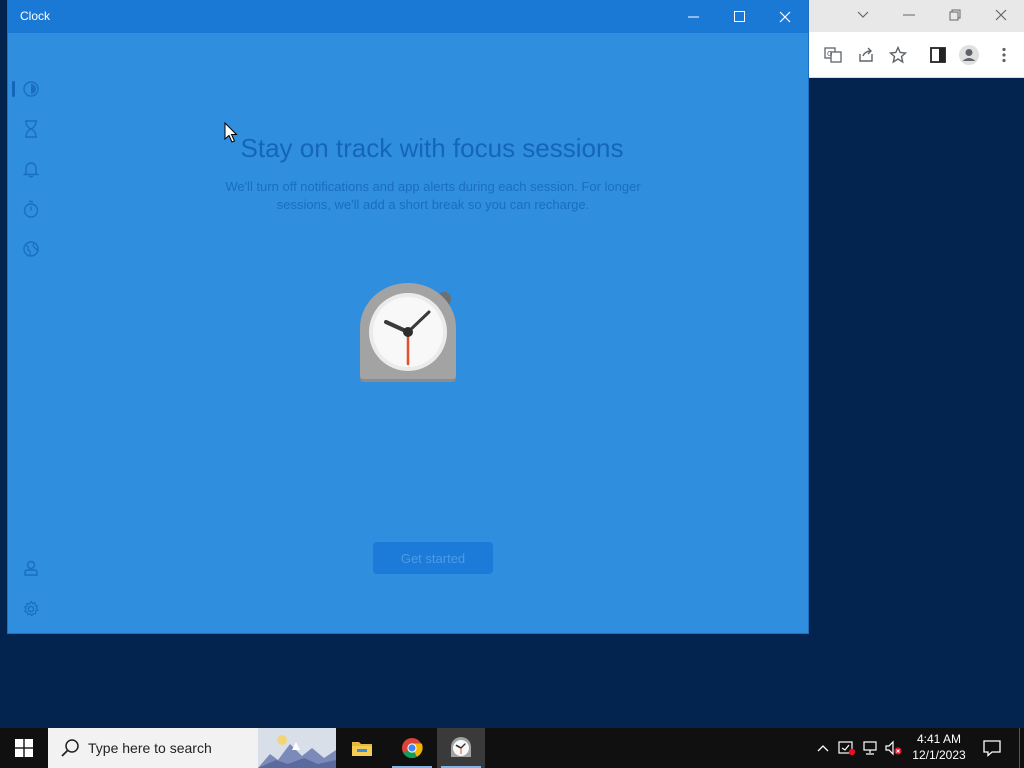 The width and height of the screenshot is (1024, 768). What do you see at coordinates (739, 16) in the screenshot?
I see `maximize-icon` at bounding box center [739, 16].